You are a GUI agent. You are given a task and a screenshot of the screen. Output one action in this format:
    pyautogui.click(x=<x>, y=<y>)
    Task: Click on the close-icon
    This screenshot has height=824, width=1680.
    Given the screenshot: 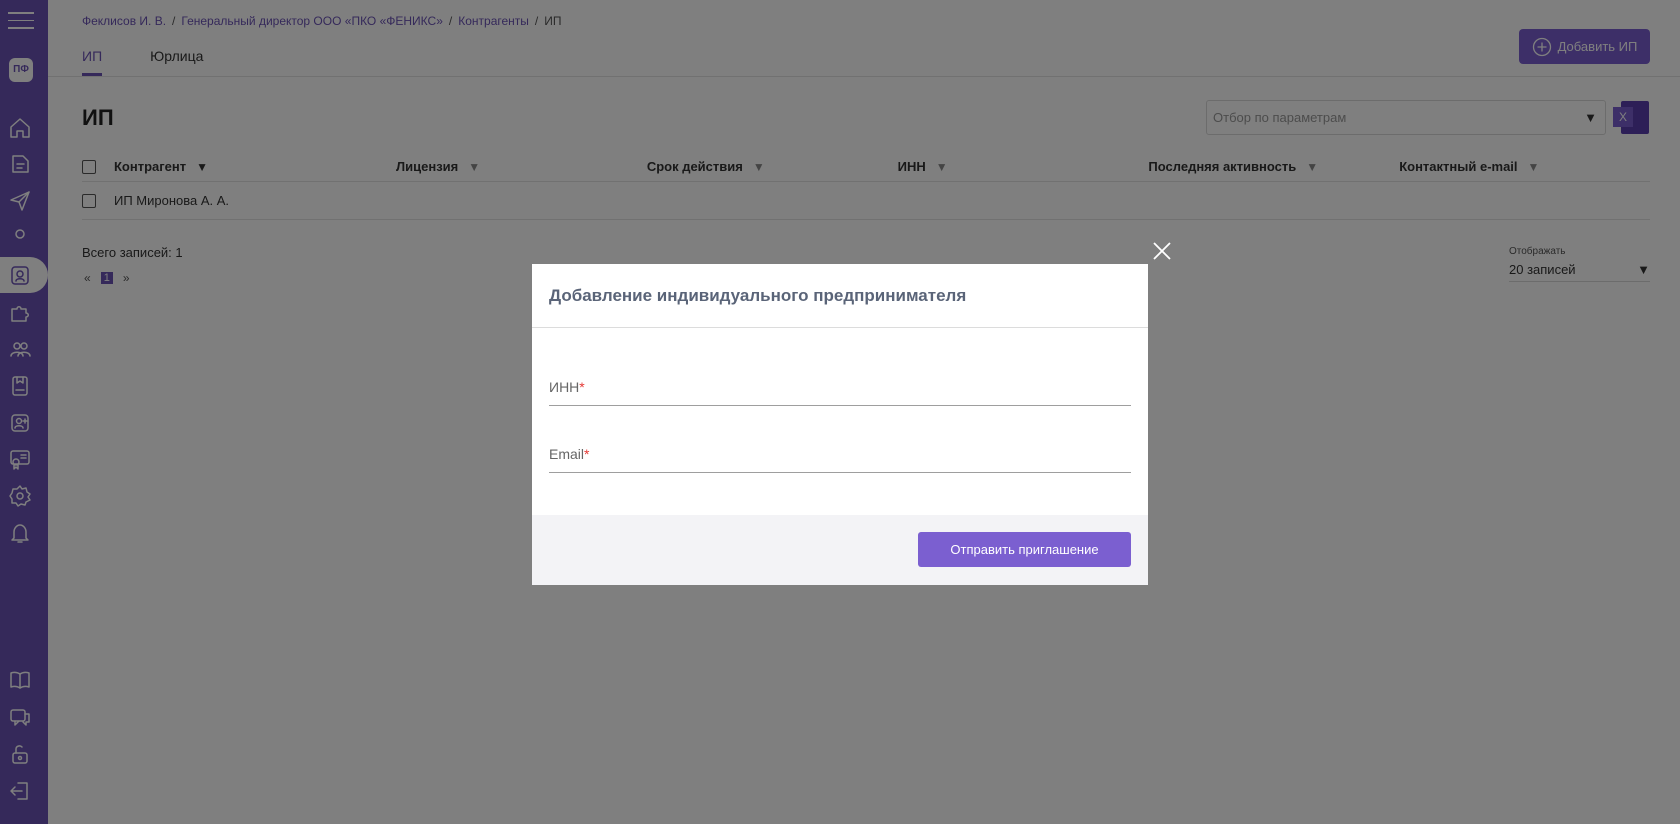 What is the action you would take?
    pyautogui.click(x=1162, y=251)
    